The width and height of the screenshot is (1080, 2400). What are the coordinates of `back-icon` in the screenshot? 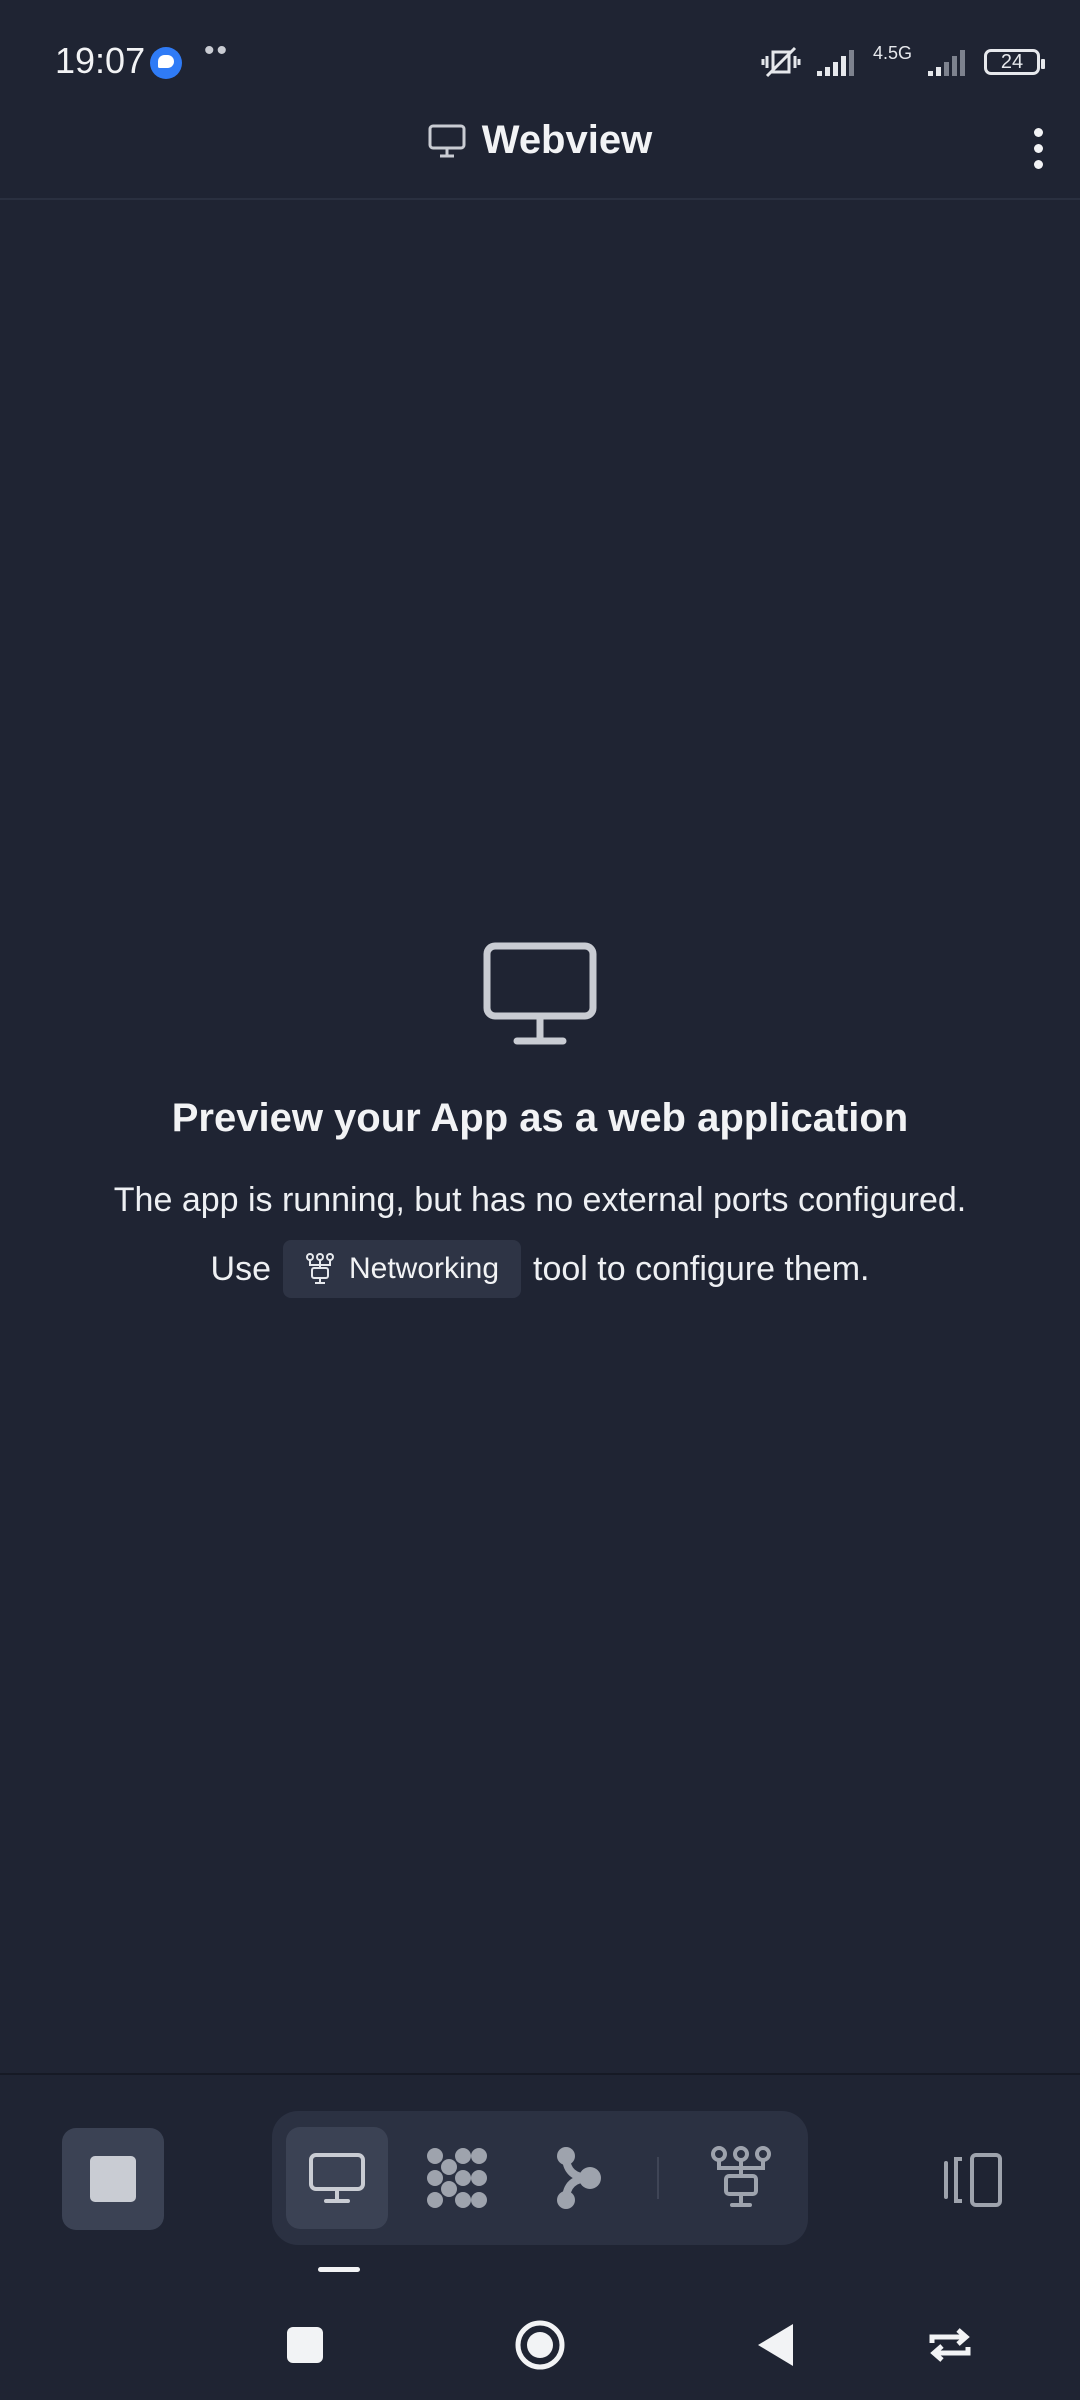 It's located at (775, 2345).